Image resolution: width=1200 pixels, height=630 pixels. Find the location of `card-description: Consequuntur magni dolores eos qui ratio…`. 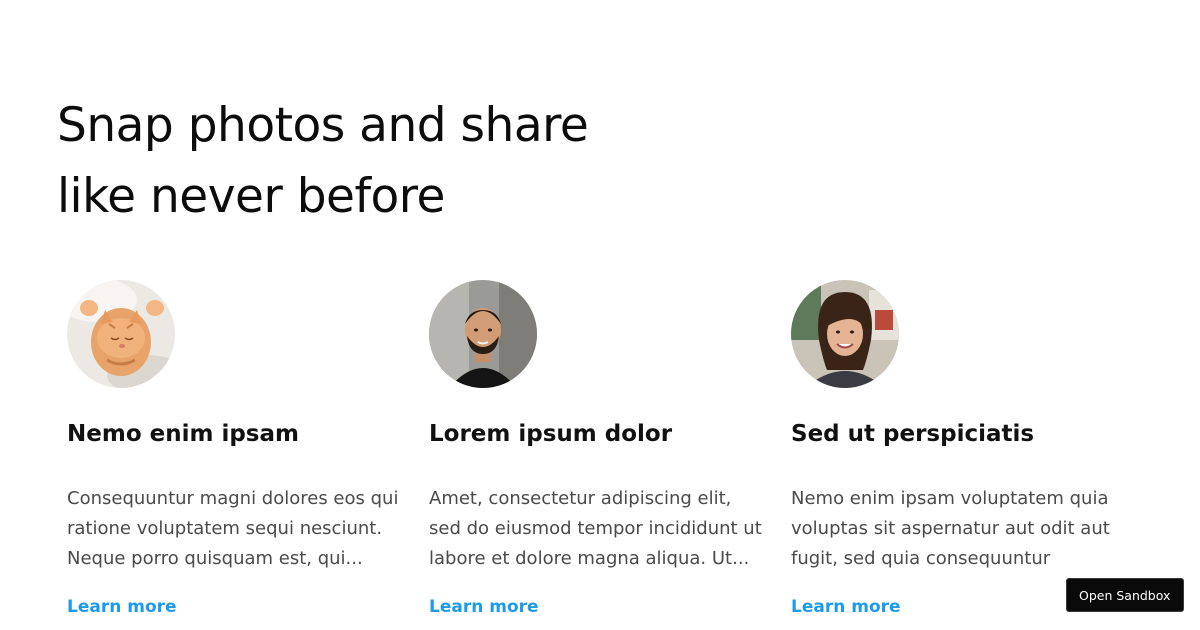

card-description: Consequuntur magni dolores eos qui ratio… is located at coordinates (233, 528).